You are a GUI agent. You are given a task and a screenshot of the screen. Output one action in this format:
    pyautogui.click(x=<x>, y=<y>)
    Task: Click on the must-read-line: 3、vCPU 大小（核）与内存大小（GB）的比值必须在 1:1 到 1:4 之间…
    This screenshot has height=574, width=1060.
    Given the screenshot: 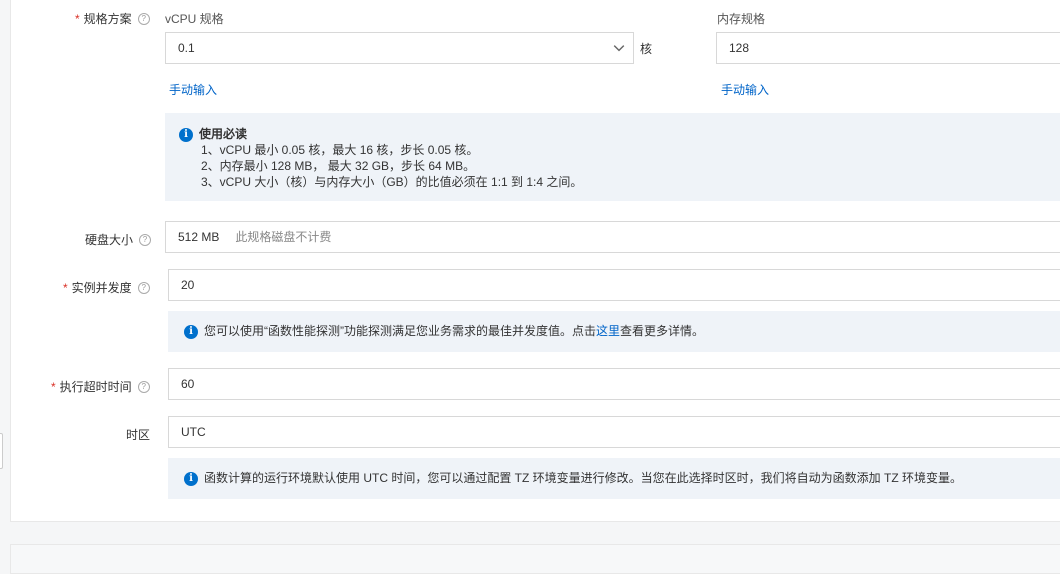 What is the action you would take?
    pyautogui.click(x=392, y=182)
    